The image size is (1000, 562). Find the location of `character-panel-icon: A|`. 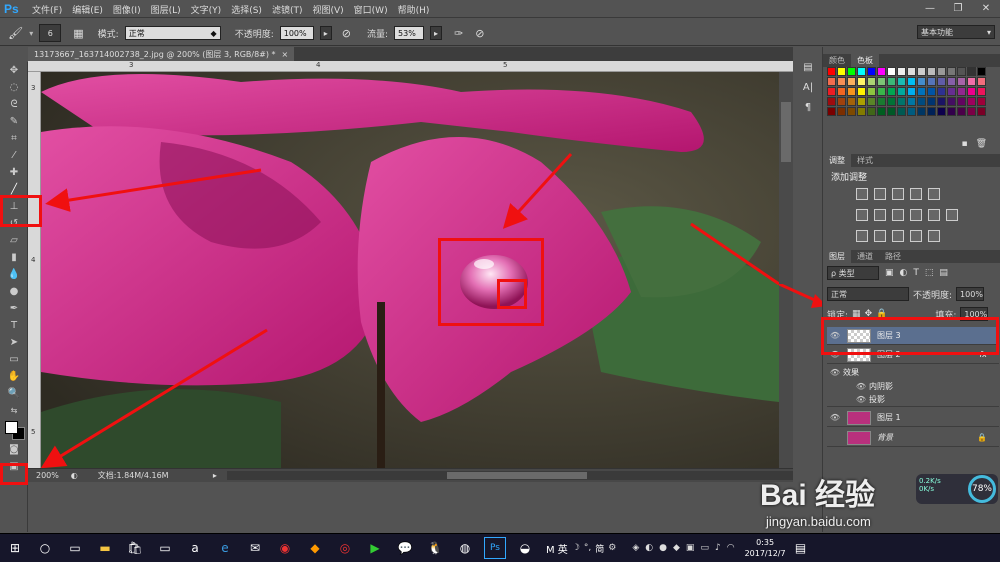

character-panel-icon: A| is located at coordinates (808, 92).